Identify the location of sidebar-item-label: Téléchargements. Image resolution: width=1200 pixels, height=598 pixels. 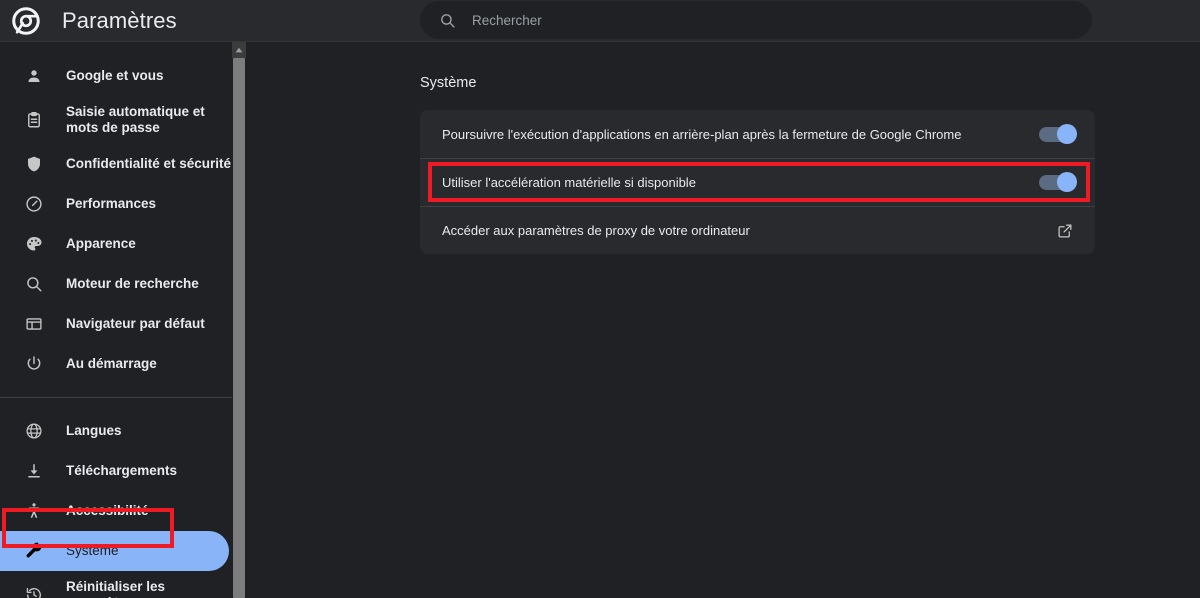
(122, 470).